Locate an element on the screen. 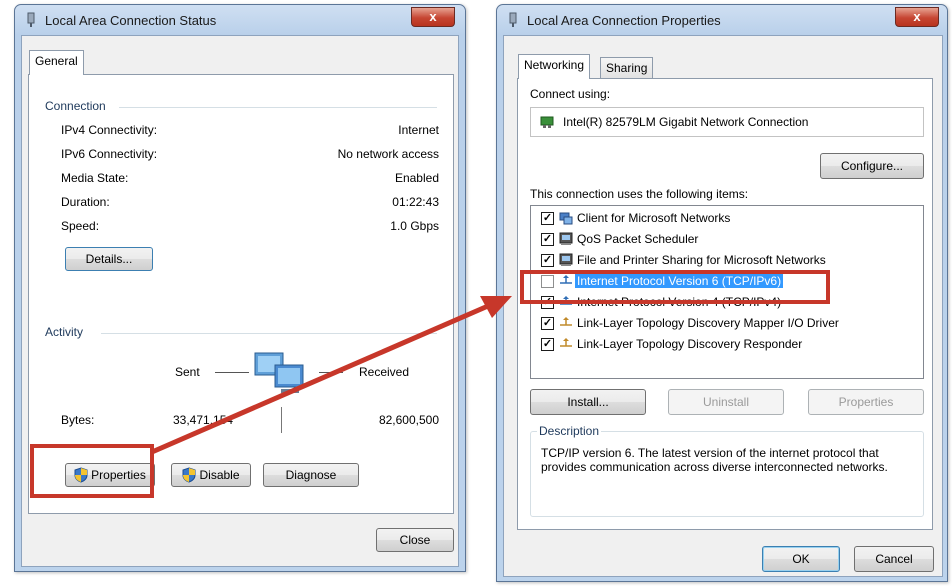  cancel-button: Cancel is located at coordinates (894, 559).